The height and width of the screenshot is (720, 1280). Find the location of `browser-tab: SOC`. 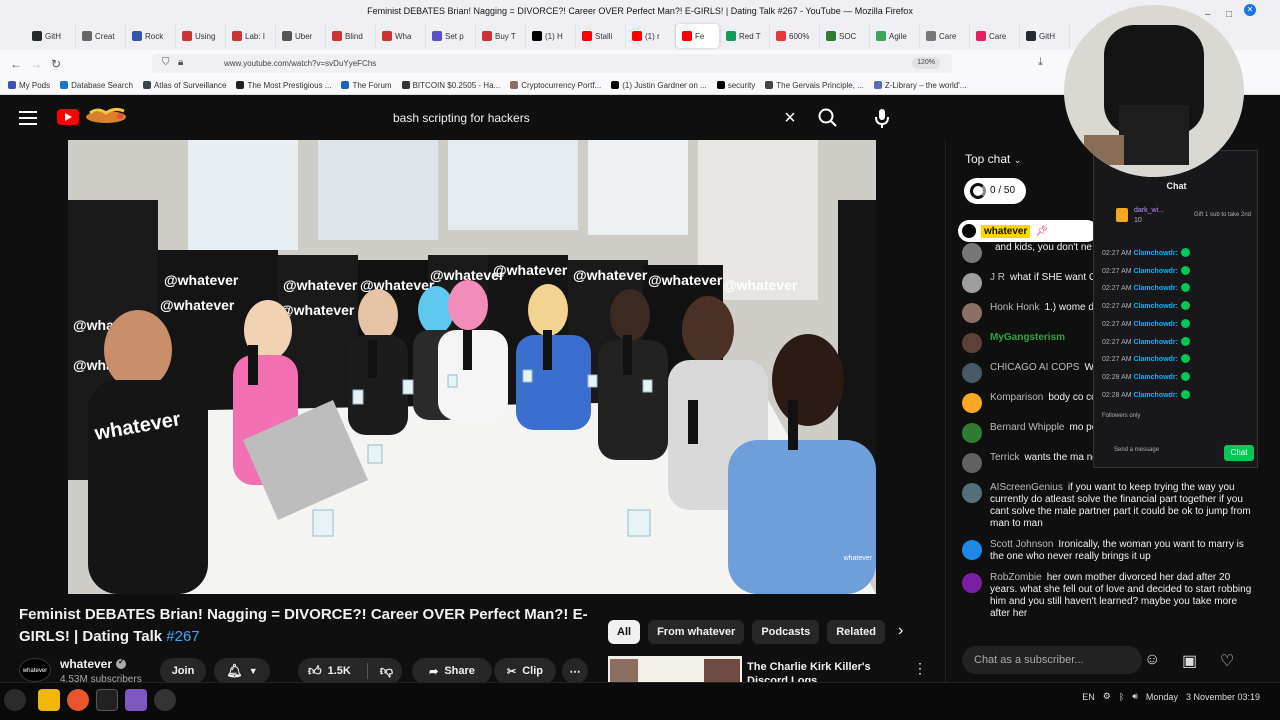

browser-tab: SOC is located at coordinates (845, 36).